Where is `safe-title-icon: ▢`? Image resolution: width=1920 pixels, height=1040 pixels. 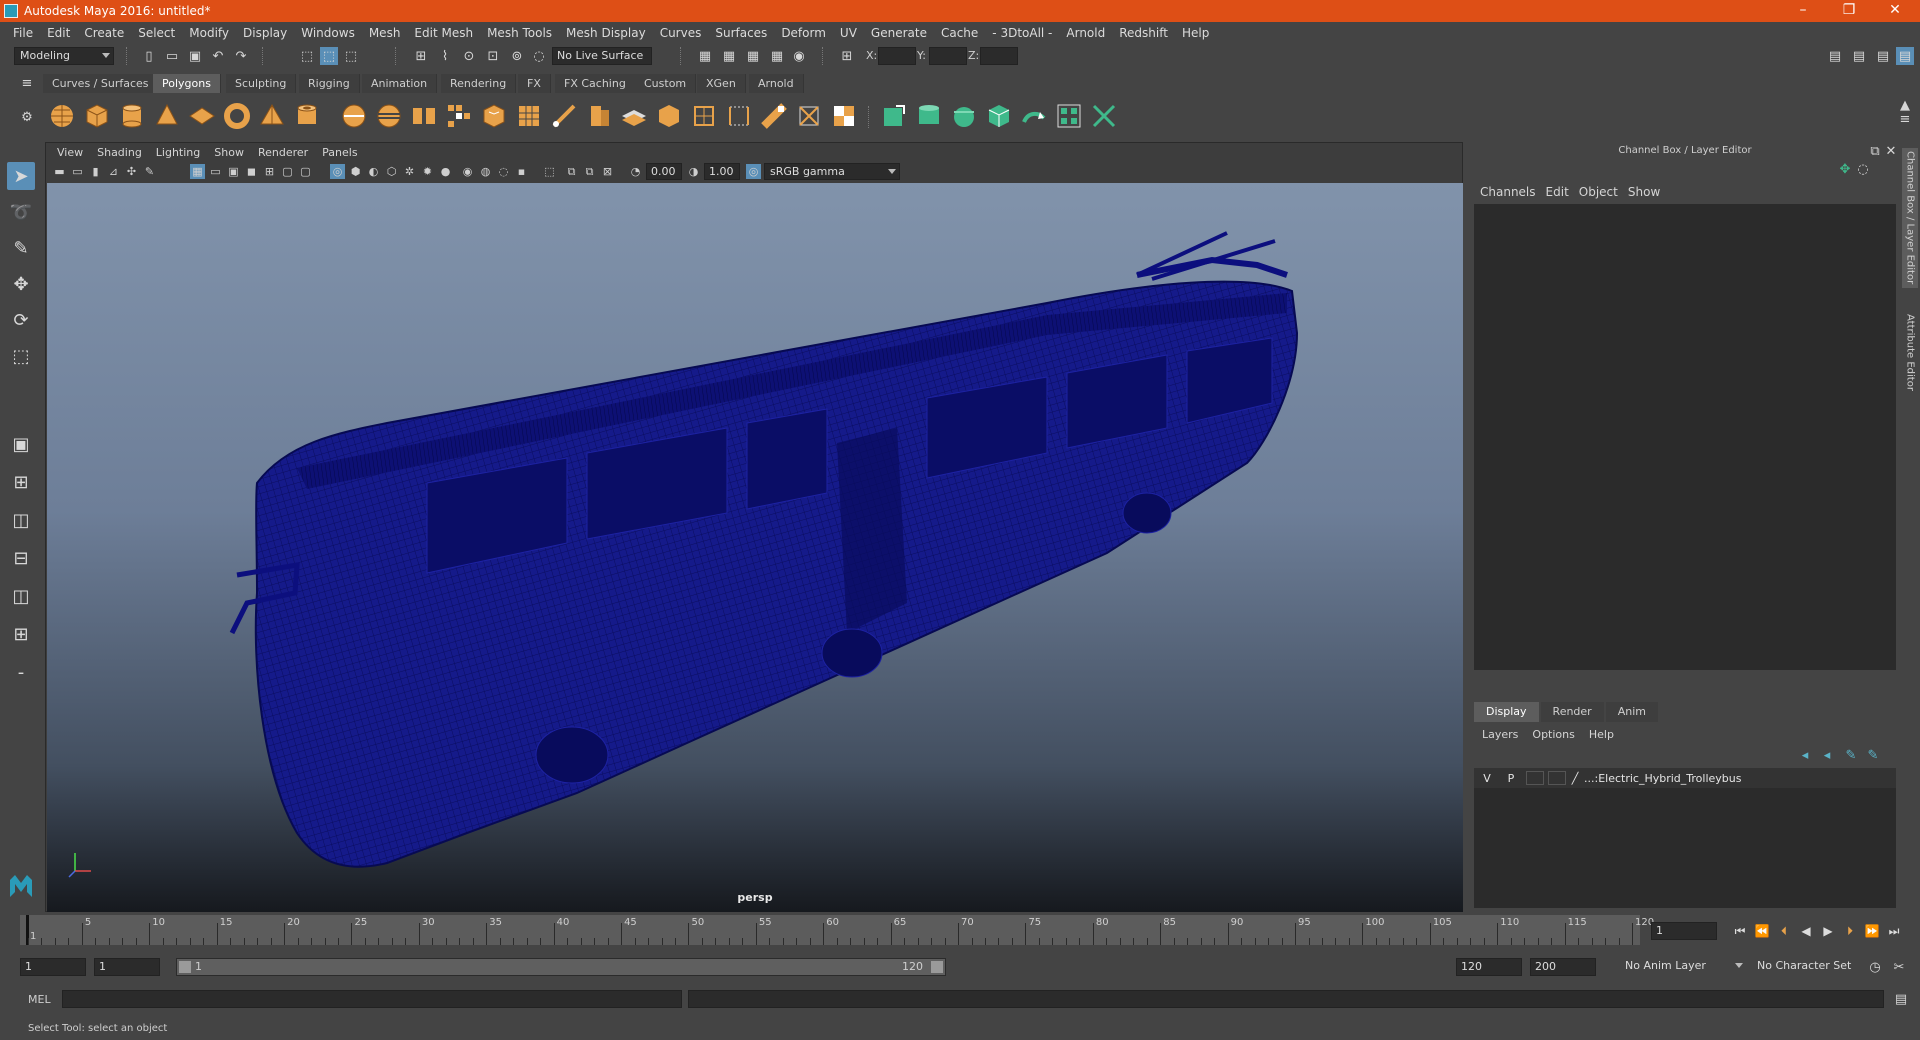
safe-title-icon: ▢ is located at coordinates (305, 171).